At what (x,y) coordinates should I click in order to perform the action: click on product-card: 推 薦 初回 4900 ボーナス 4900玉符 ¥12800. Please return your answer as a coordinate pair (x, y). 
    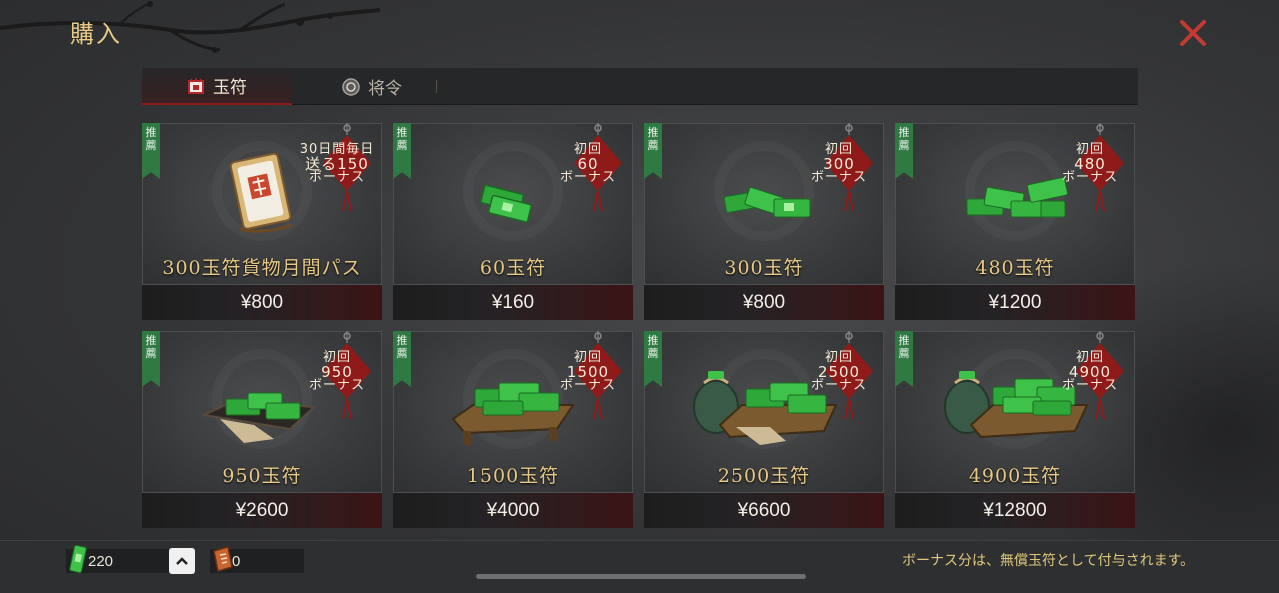
    Looking at the image, I should click on (1015, 429).